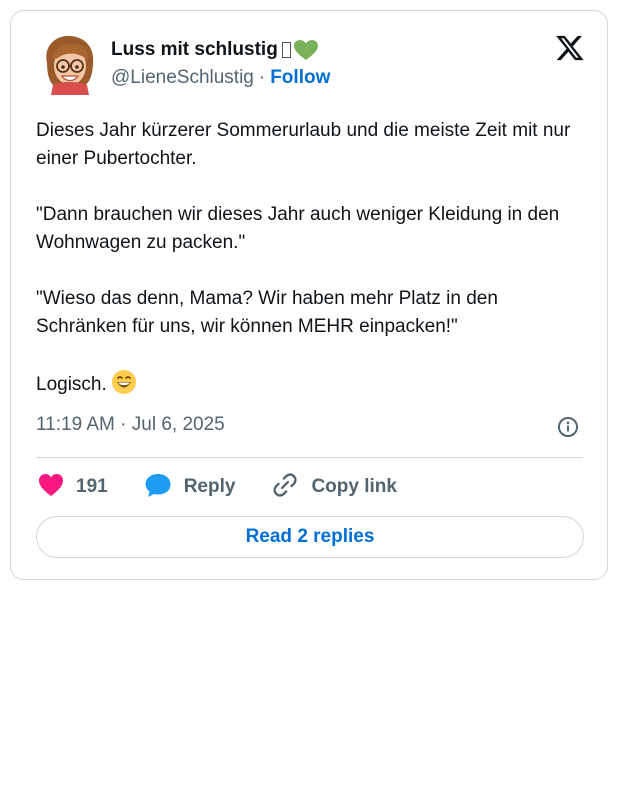 This screenshot has width=620, height=790. I want to click on follow-button: Follow, so click(300, 78).